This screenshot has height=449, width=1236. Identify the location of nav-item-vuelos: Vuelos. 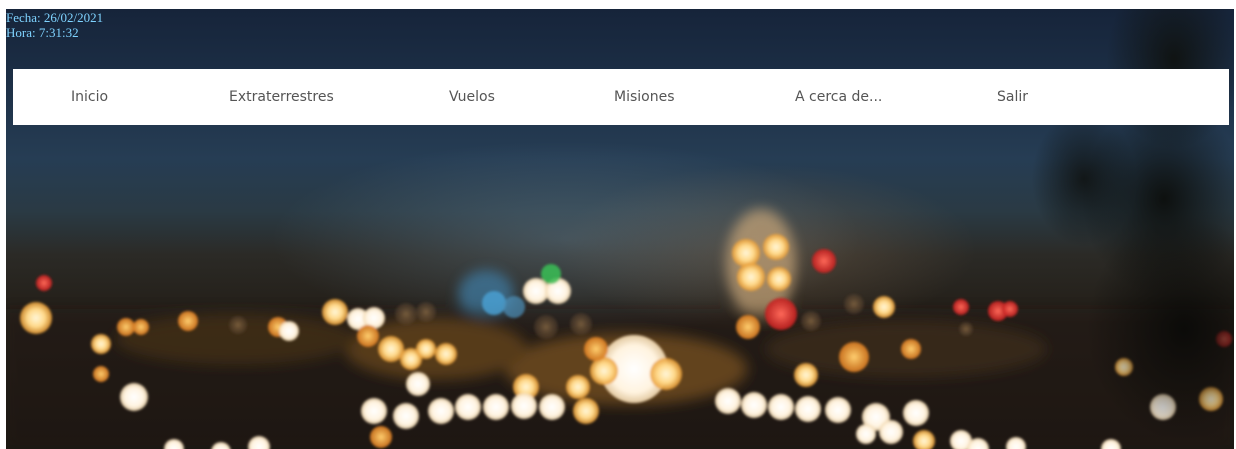
(472, 97).